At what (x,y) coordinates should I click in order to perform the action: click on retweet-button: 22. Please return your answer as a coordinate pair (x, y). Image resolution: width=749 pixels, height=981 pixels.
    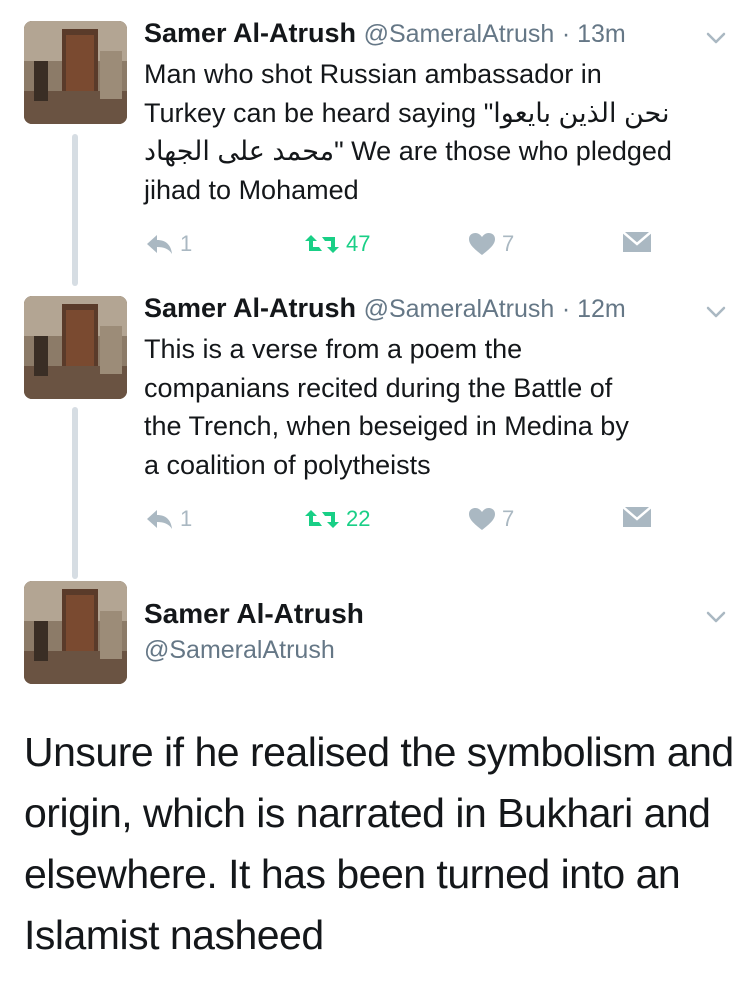
    Looking at the image, I should click on (337, 519).